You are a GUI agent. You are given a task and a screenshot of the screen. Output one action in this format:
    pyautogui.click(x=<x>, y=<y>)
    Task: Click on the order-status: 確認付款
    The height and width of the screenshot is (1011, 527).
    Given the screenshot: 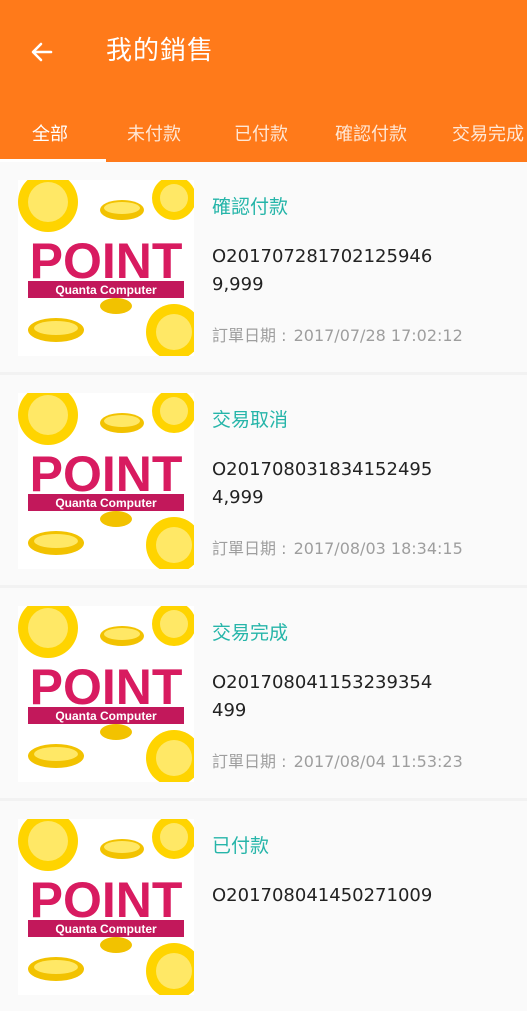 What is the action you would take?
    pyautogui.click(x=250, y=207)
    